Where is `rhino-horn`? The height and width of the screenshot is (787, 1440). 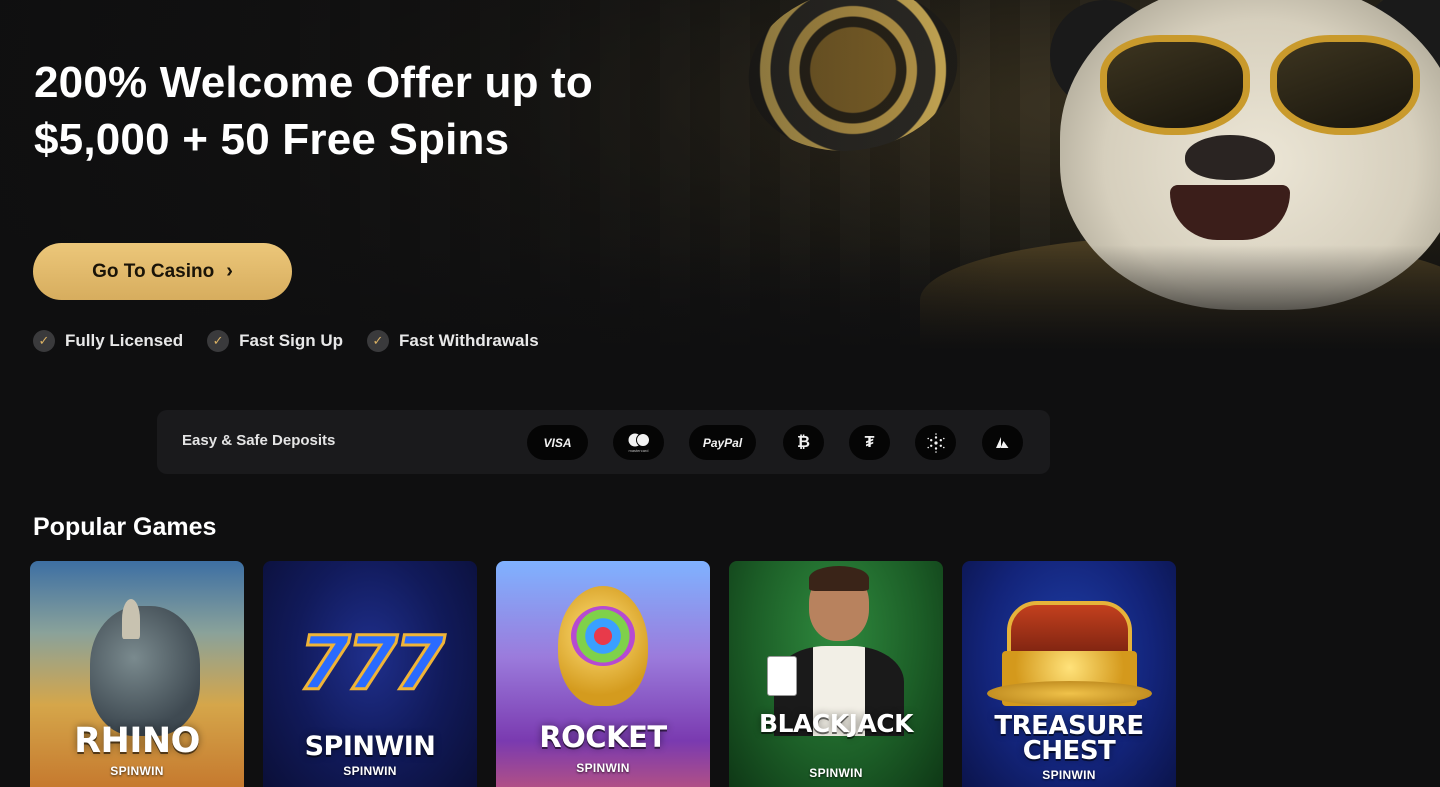
rhino-horn is located at coordinates (131, 619).